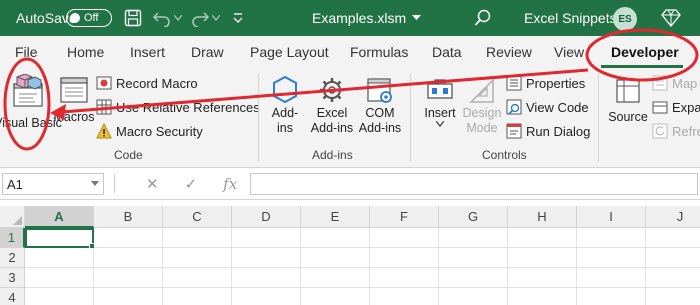 The height and width of the screenshot is (305, 700). Describe the element at coordinates (542, 278) in the screenshot. I see `cell-h3` at that location.